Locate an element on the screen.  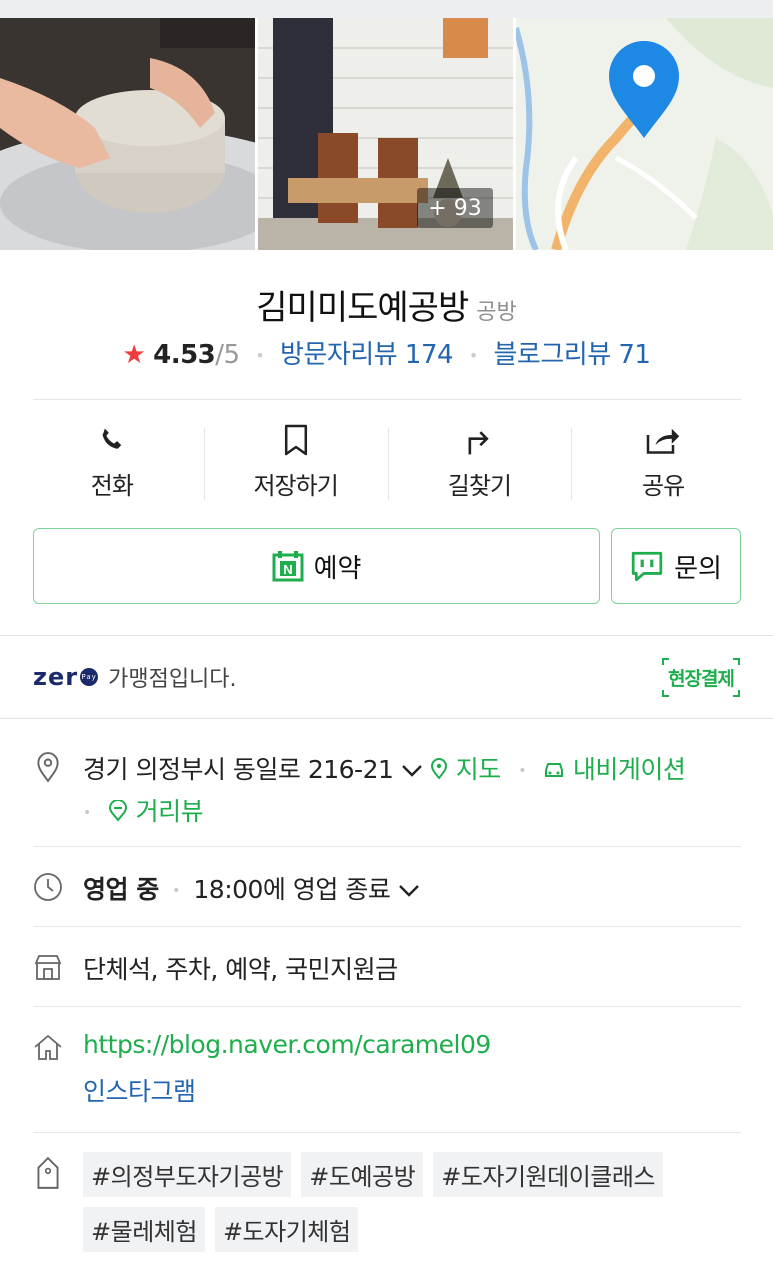
photo-studio-entrance: + 93 is located at coordinates (385, 134).